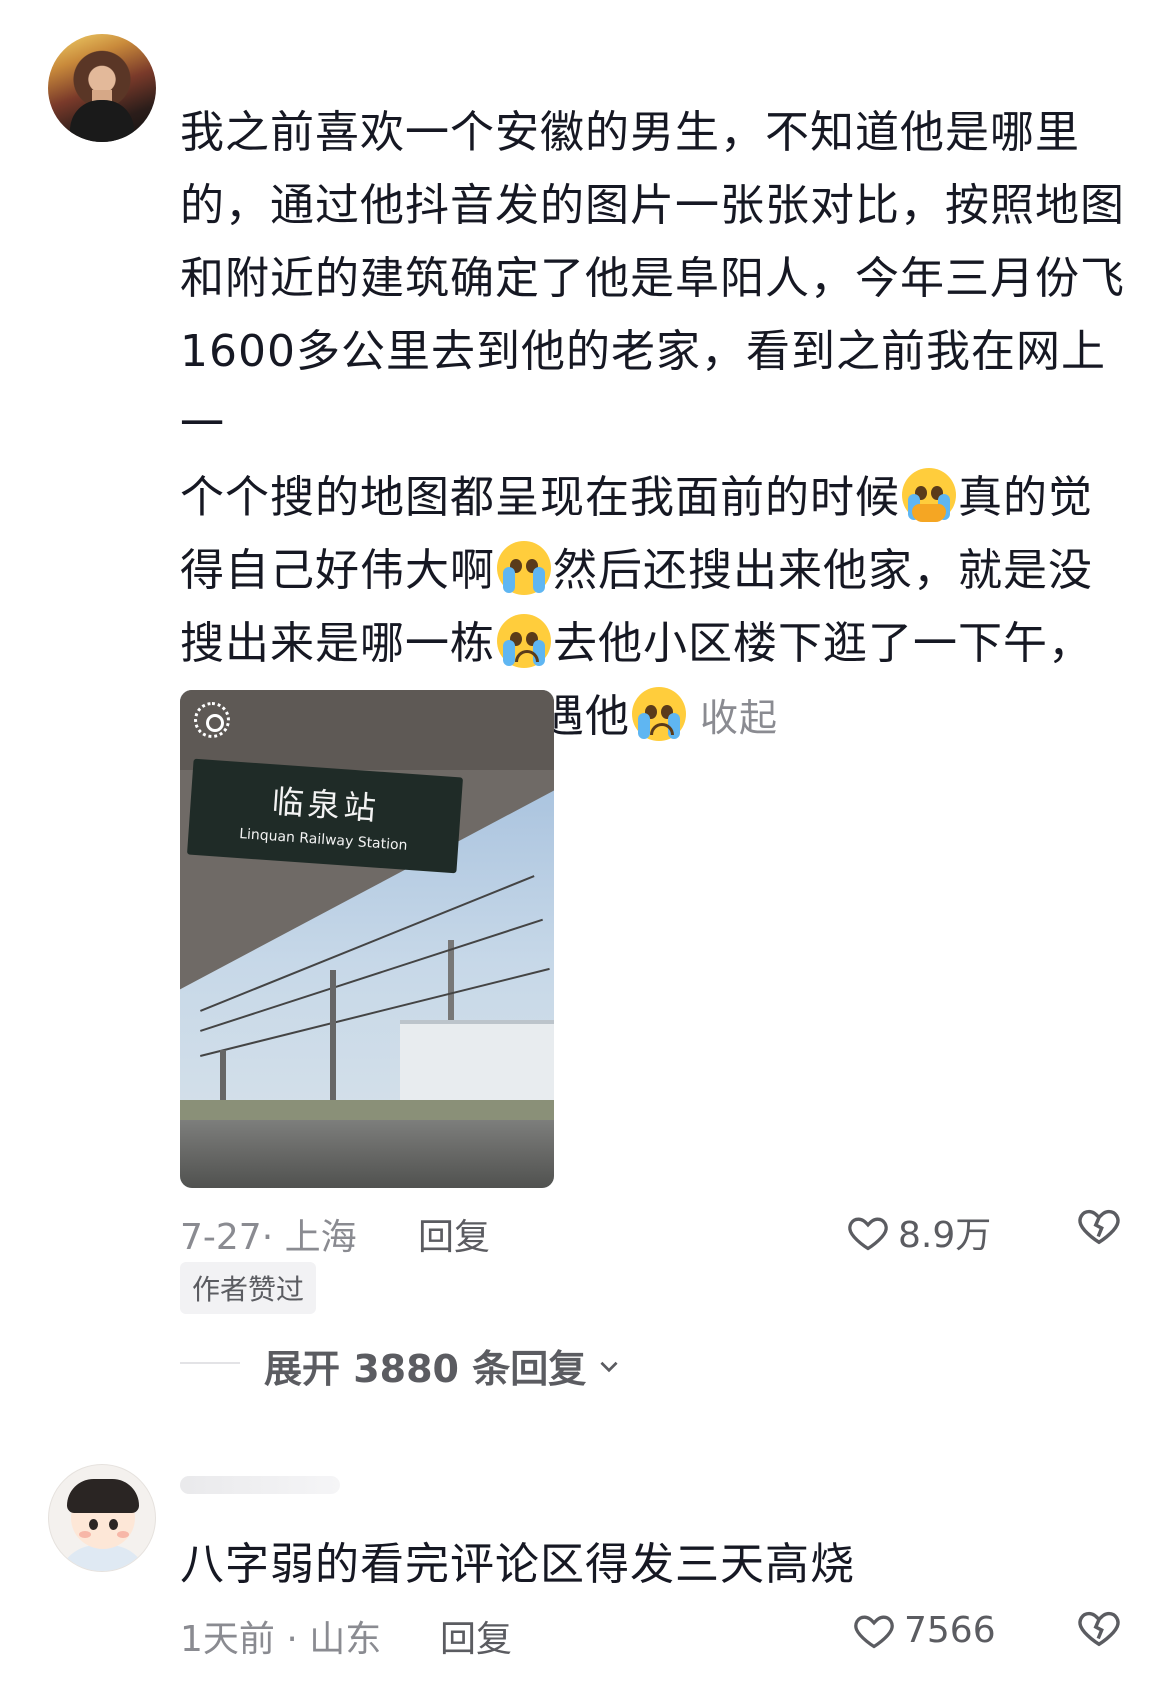 The image size is (1172, 1684). Describe the element at coordinates (524, 568) in the screenshot. I see `crying-laughing-emoji-icon` at that location.